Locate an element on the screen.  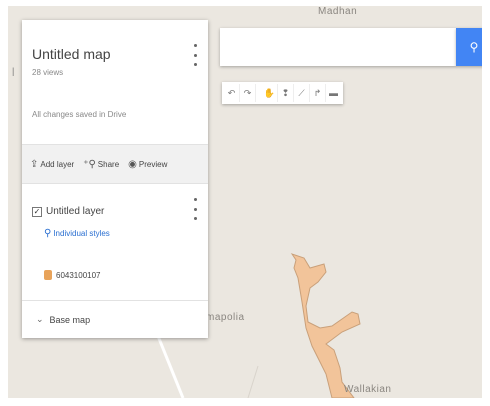
paint-roller-icon: ⚲ is located at coordinates (48, 233).